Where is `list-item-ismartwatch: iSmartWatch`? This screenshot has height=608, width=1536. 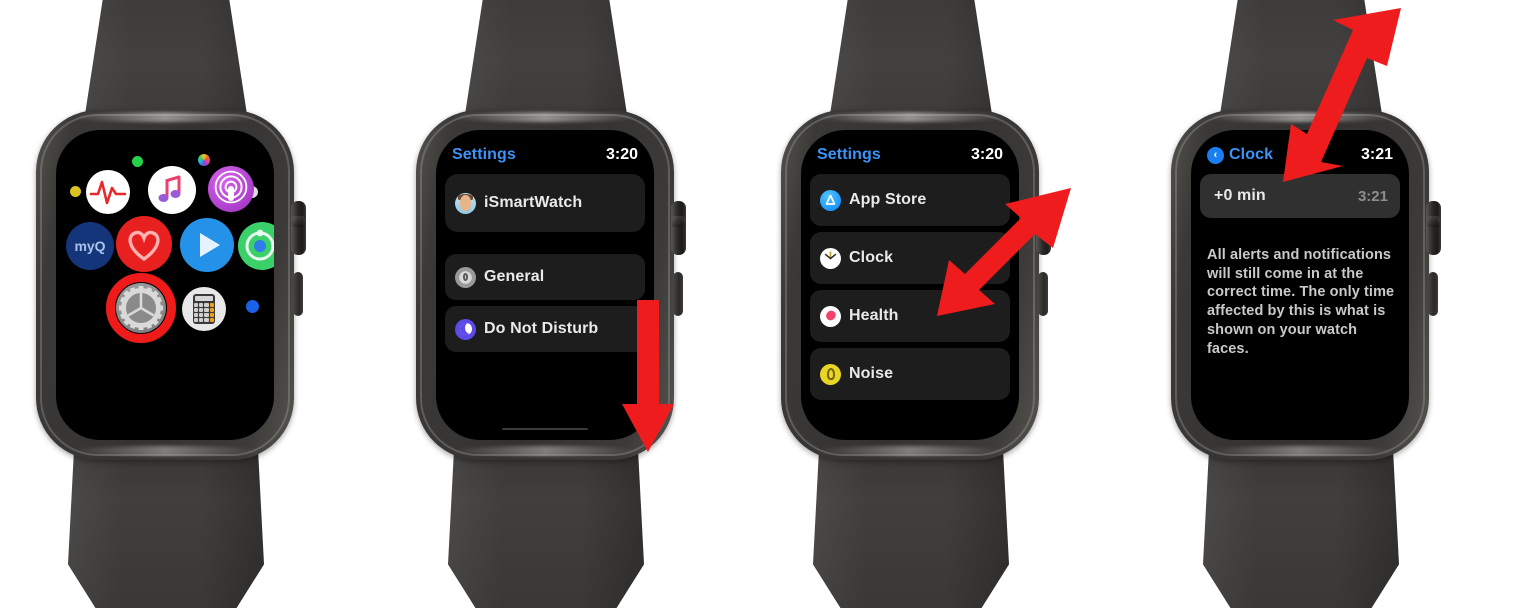 list-item-ismartwatch: iSmartWatch is located at coordinates (545, 203).